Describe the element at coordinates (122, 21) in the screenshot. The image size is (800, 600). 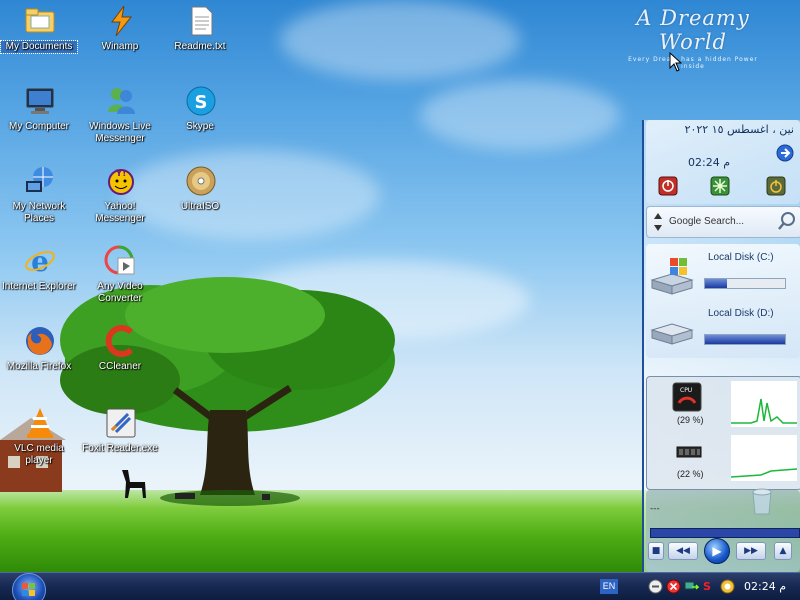
I see `winamp-icon` at that location.